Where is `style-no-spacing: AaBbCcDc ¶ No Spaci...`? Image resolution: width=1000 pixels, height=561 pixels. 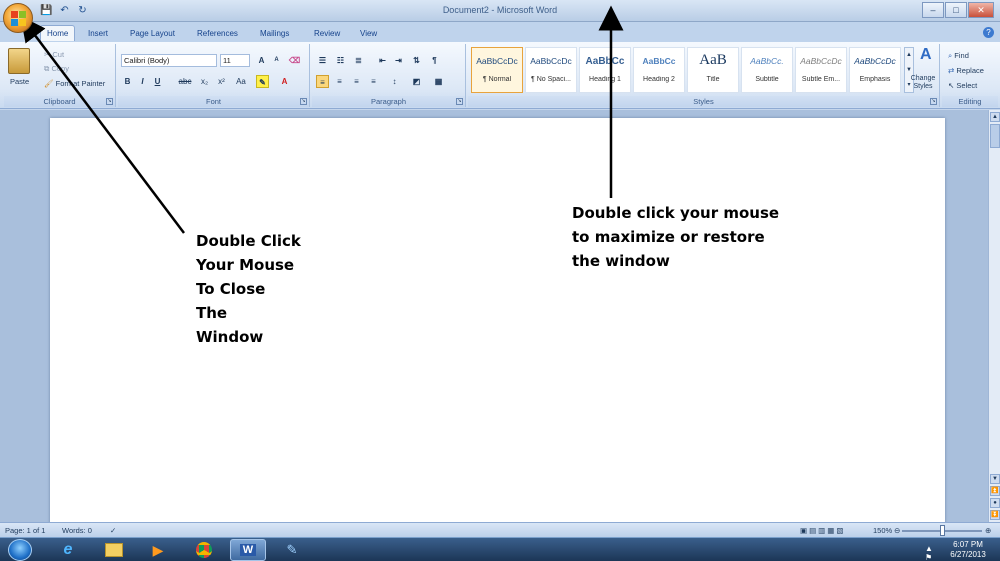
style-no-spacing: AaBbCcDc ¶ No Spaci... is located at coordinates (551, 70).